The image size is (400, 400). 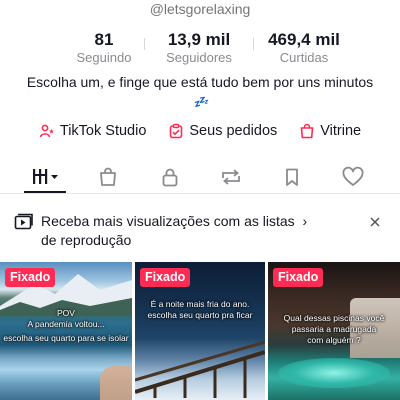 I want to click on tab-private, so click(x=170, y=177).